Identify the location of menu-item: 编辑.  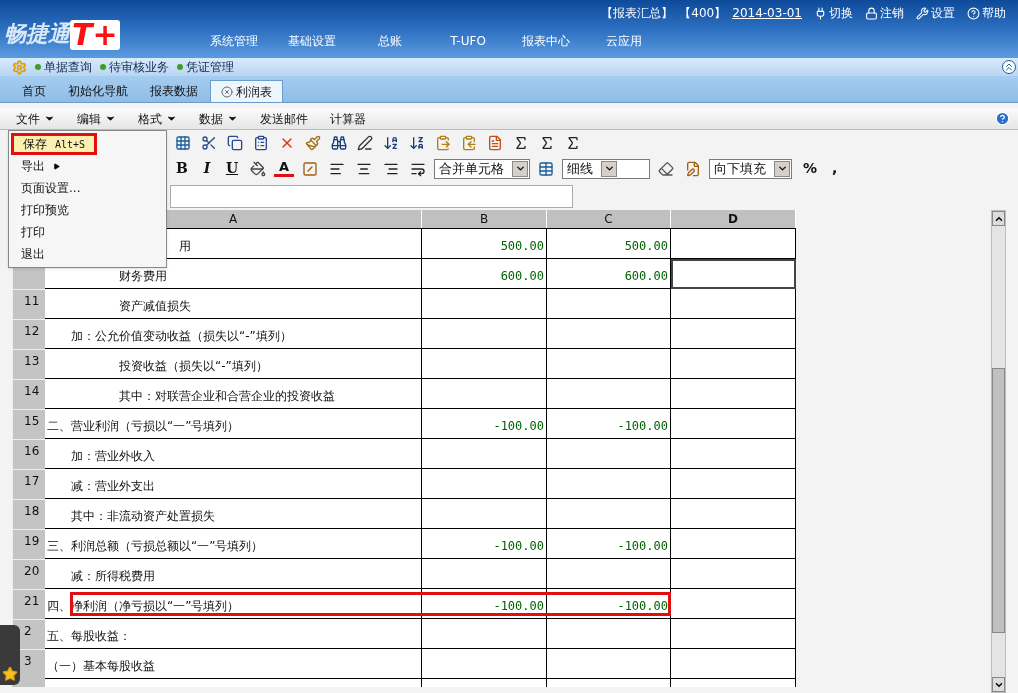
(96, 118).